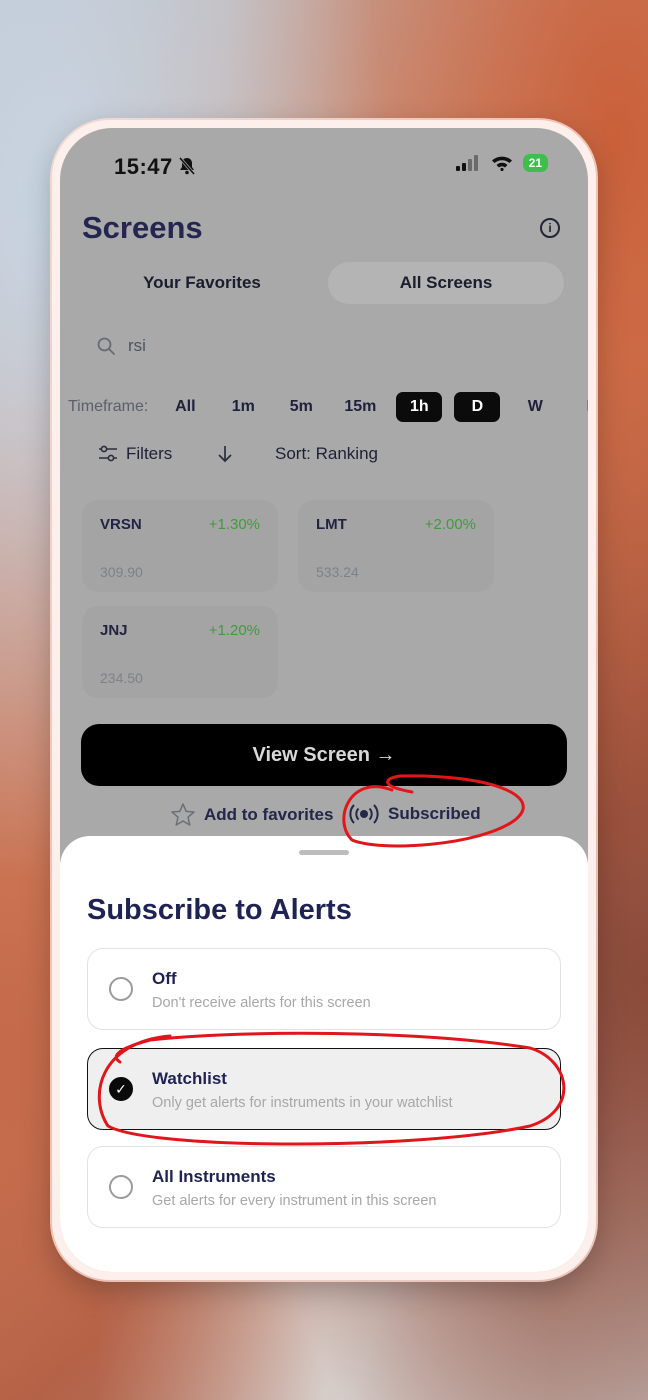  Describe the element at coordinates (360, 407) in the screenshot. I see `timeframe-15m: 15m` at that location.